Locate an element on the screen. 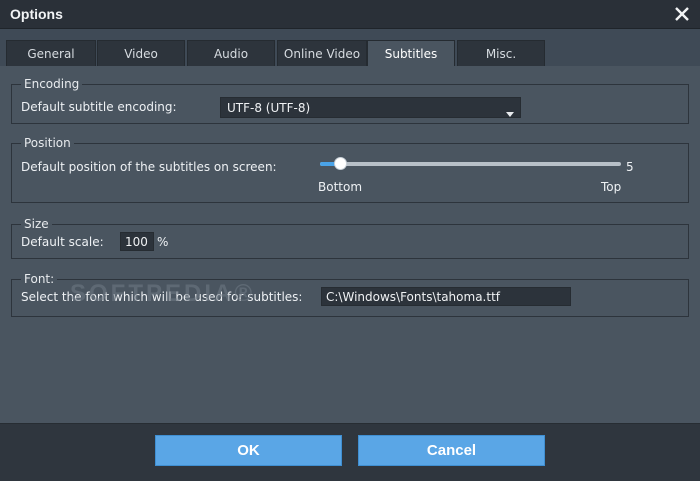 The height and width of the screenshot is (481, 700). position-value: 5 is located at coordinates (630, 167).